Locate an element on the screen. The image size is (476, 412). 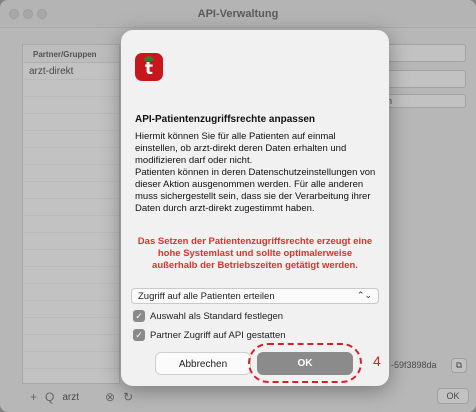
cancel-button: Abbrechen is located at coordinates (203, 363).